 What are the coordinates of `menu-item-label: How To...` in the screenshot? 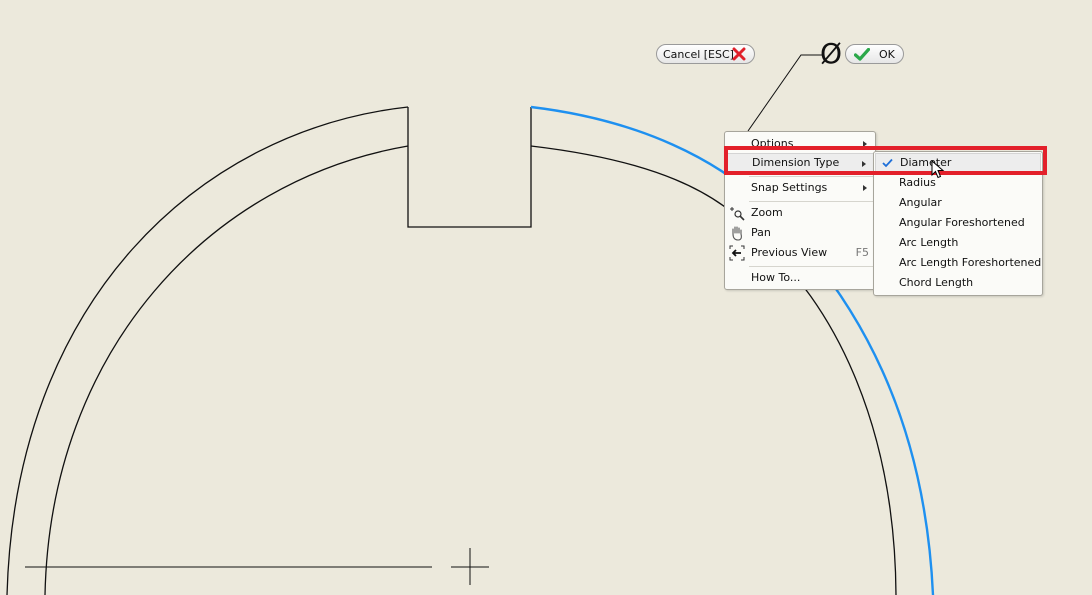 It's located at (776, 277).